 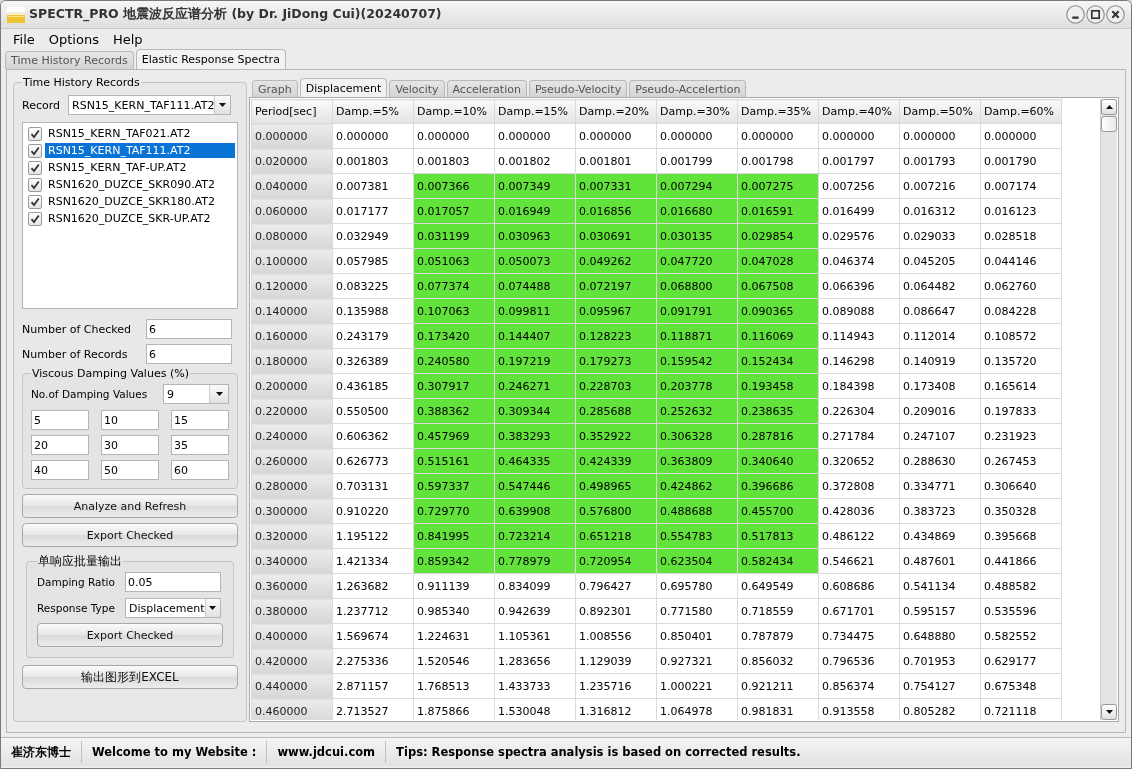 What do you see at coordinates (940, 136) in the screenshot?
I see `table-cell: 0.000000` at bounding box center [940, 136].